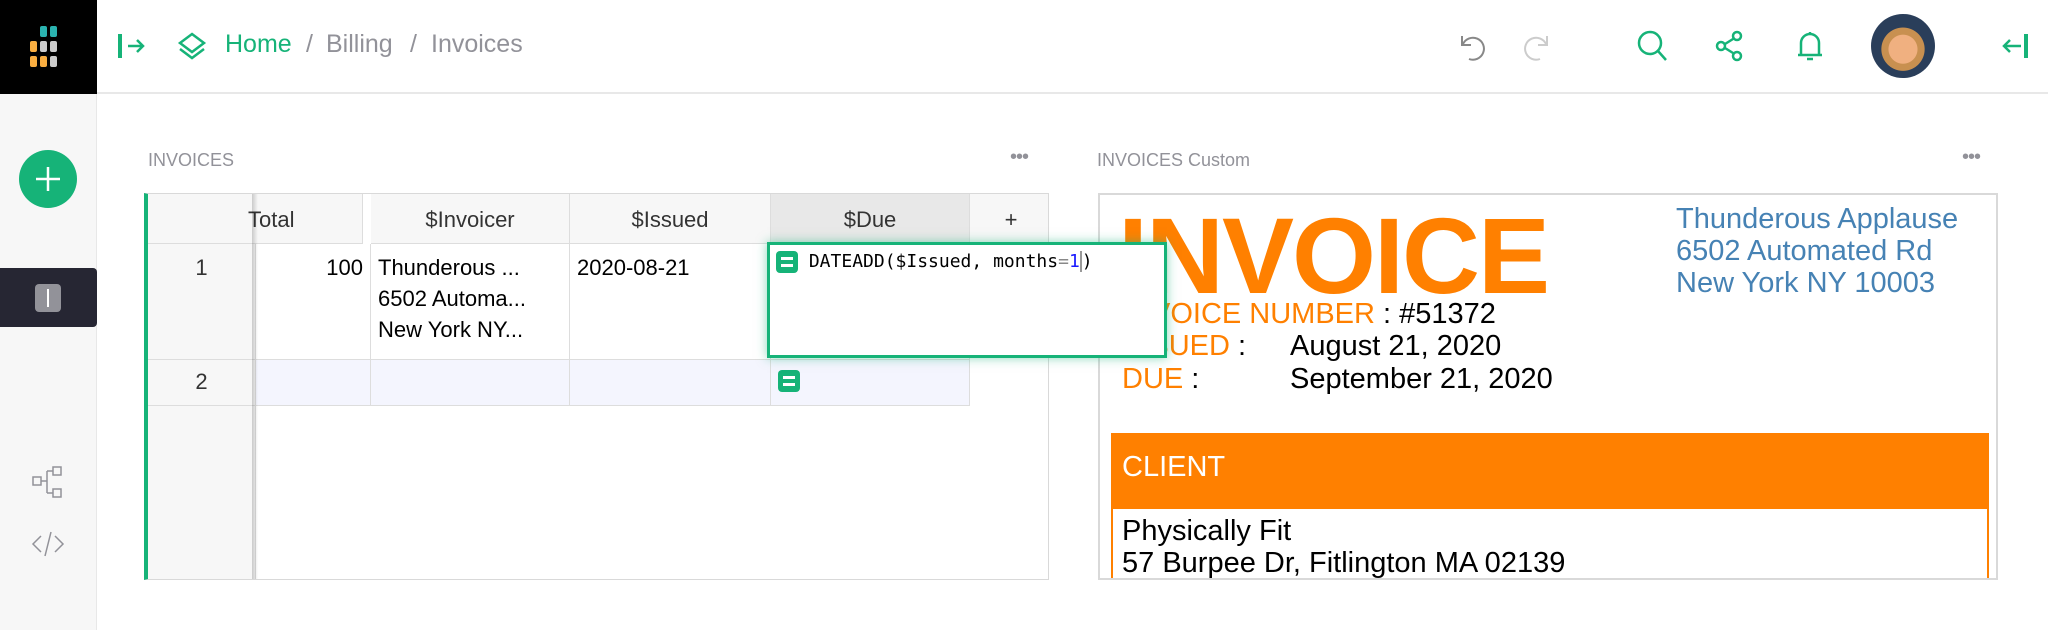  I want to click on undo-icon, so click(1472, 46).